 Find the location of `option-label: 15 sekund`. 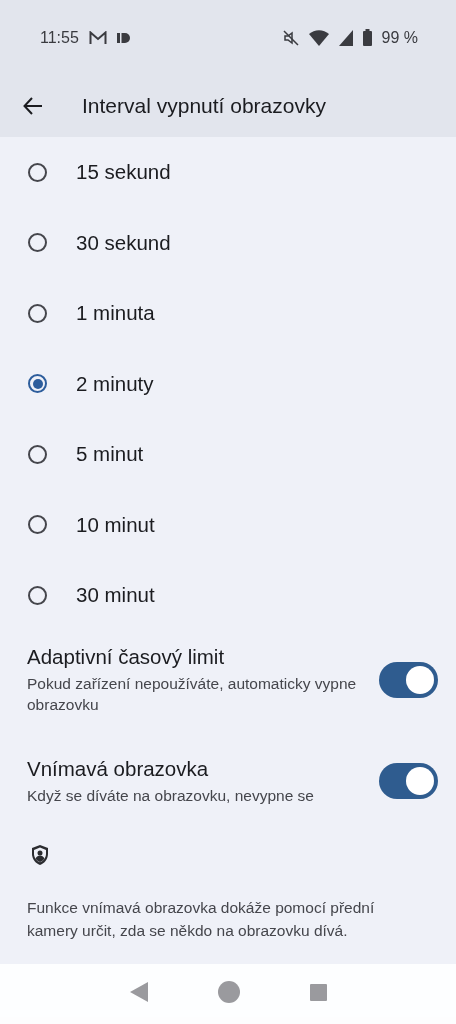

option-label: 15 sekund is located at coordinates (123, 172).